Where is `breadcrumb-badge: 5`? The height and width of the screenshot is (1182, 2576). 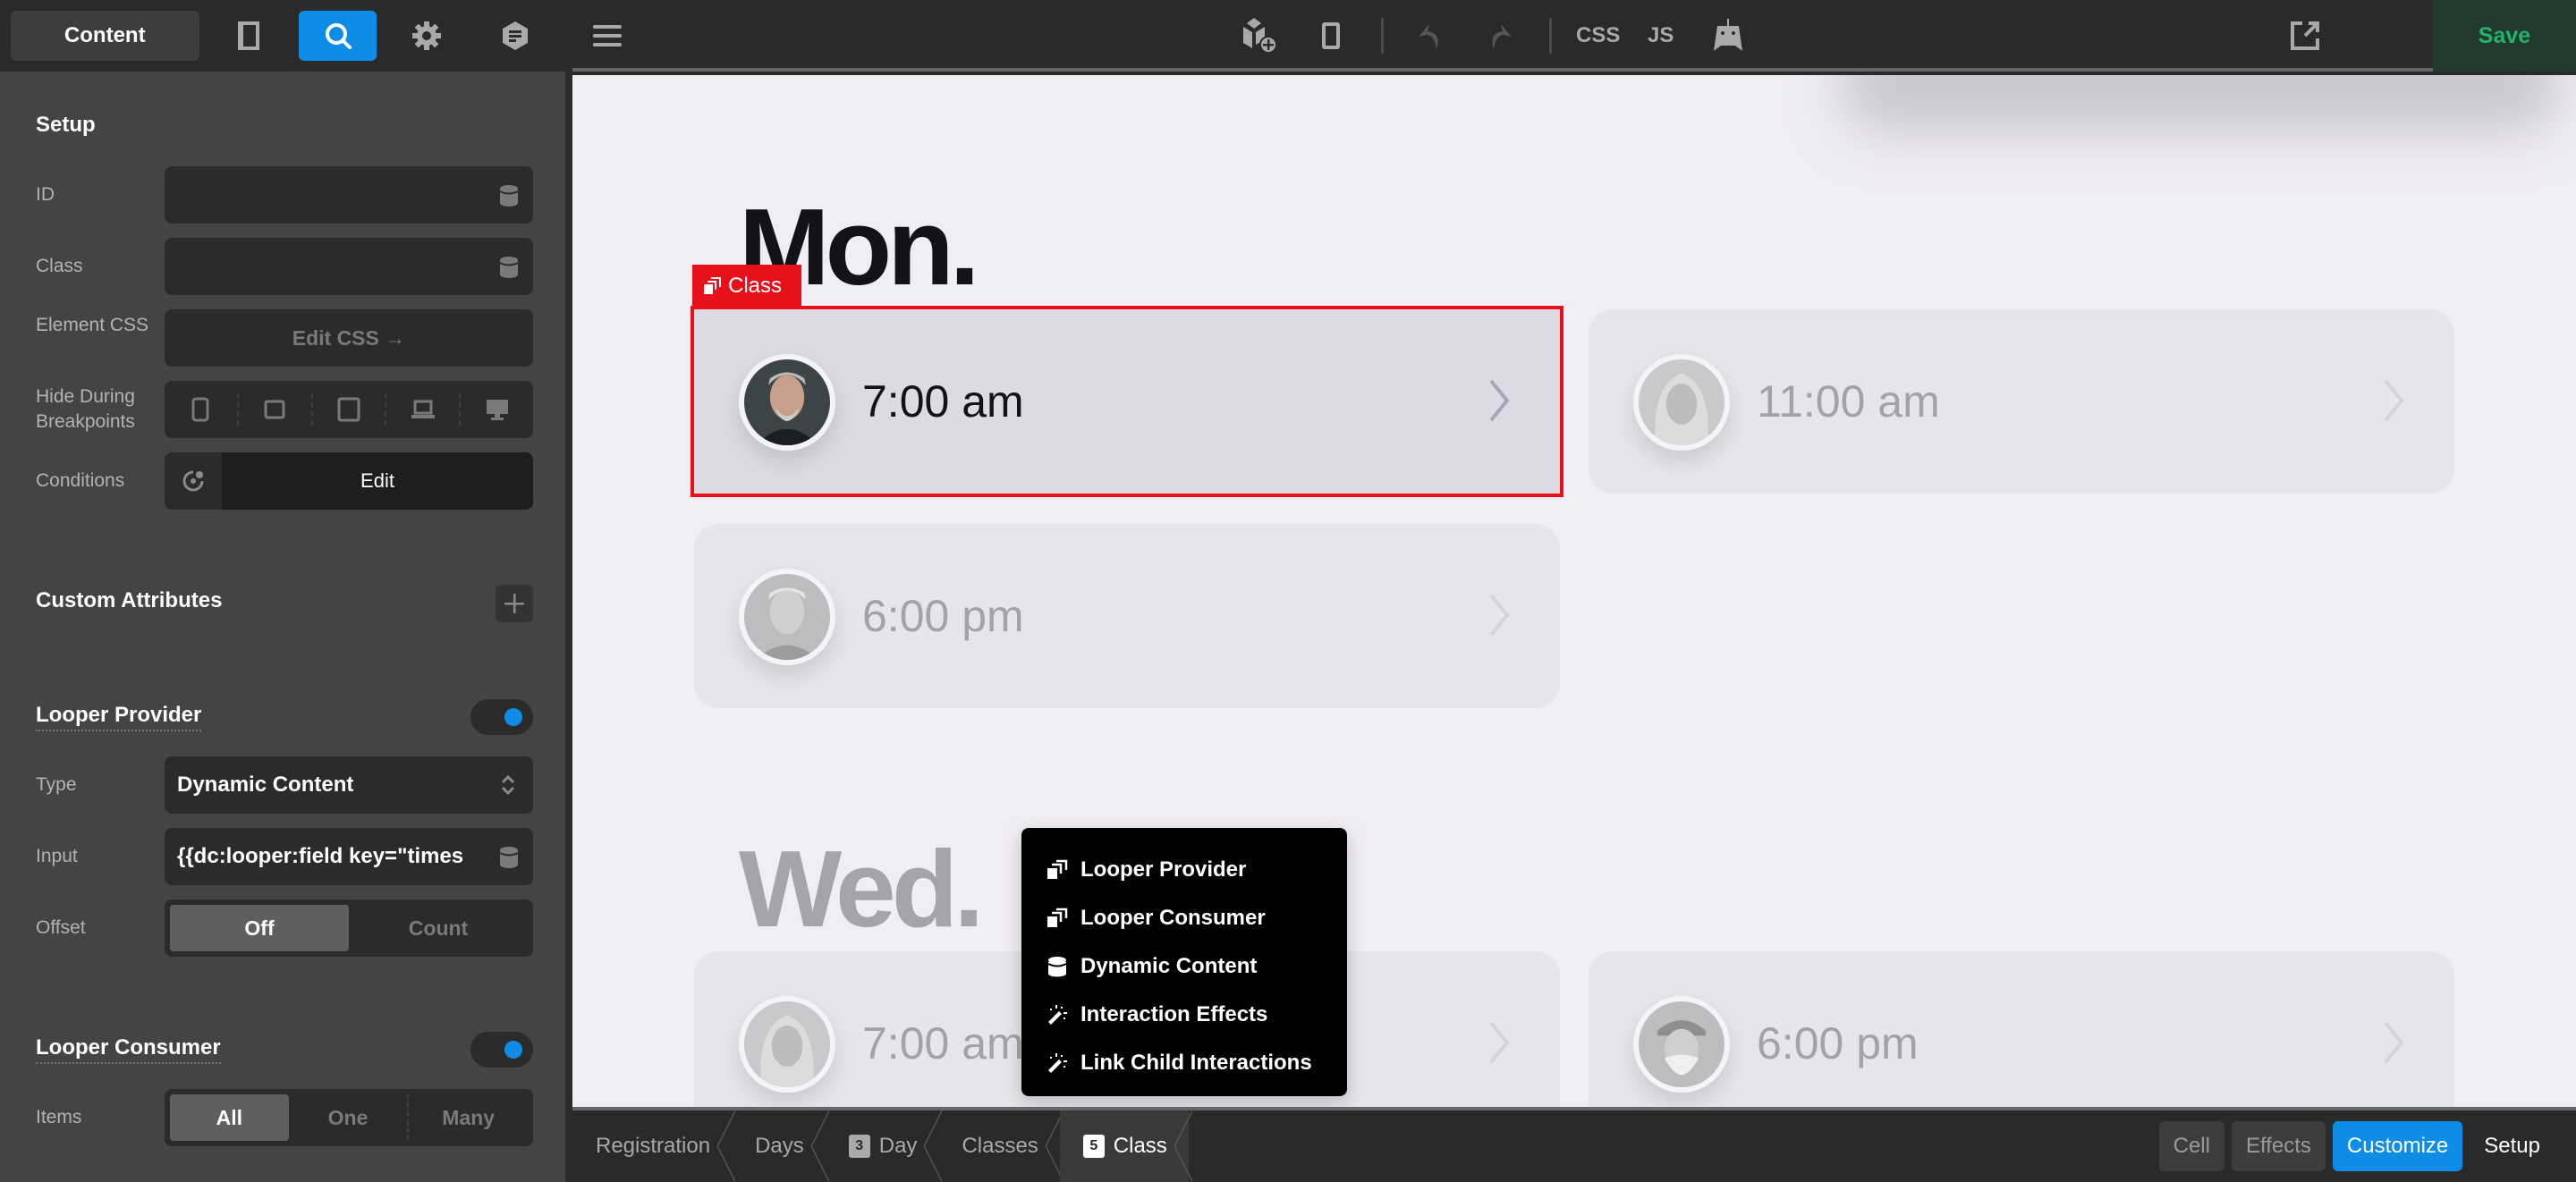
breadcrumb-badge: 5 is located at coordinates (1093, 1146).